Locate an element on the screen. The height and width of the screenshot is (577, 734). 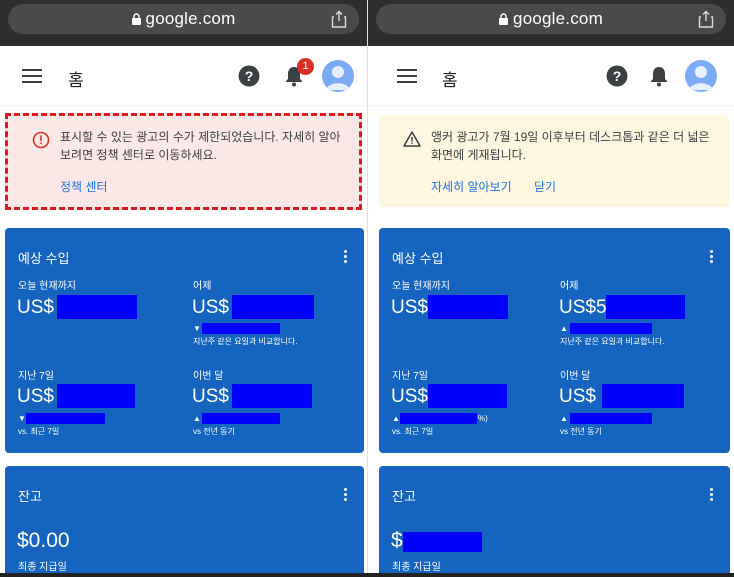
notification-badge: 1 is located at coordinates (305, 66).